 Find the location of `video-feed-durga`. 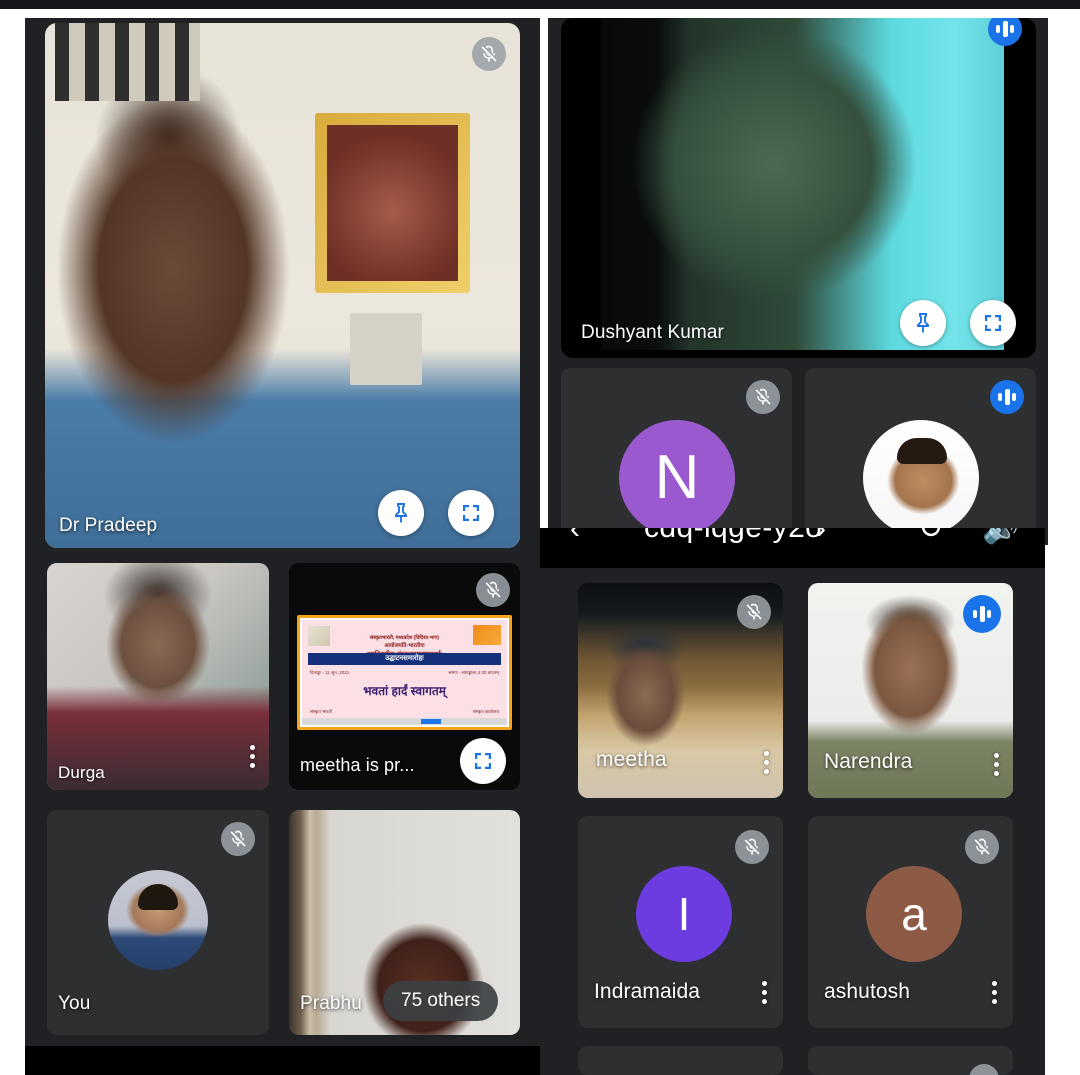

video-feed-durga is located at coordinates (158, 676).